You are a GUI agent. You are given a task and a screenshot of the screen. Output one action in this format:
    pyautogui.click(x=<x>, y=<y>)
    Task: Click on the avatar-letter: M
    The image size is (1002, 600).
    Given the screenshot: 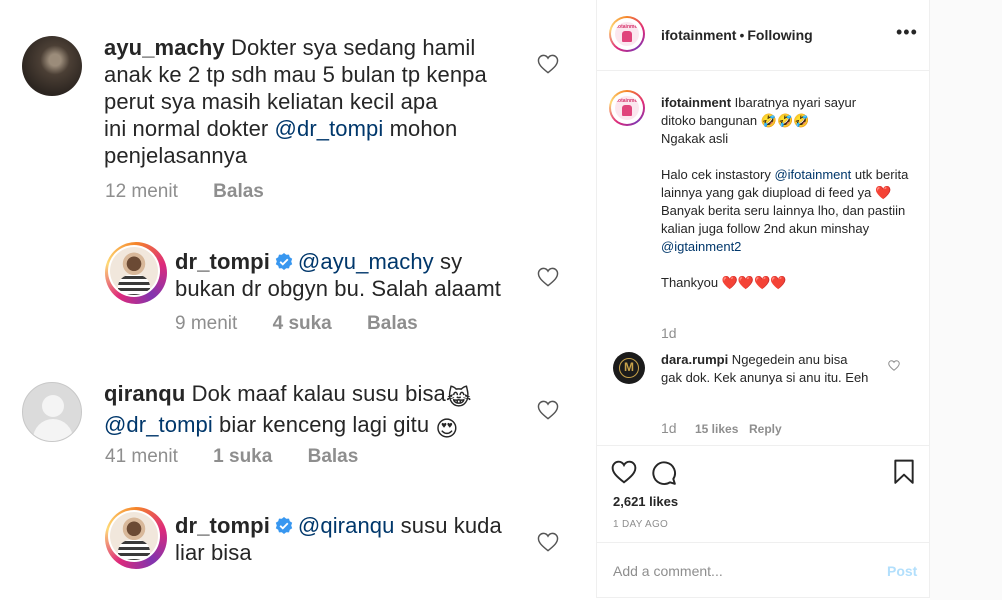 What is the action you would take?
    pyautogui.click(x=629, y=368)
    